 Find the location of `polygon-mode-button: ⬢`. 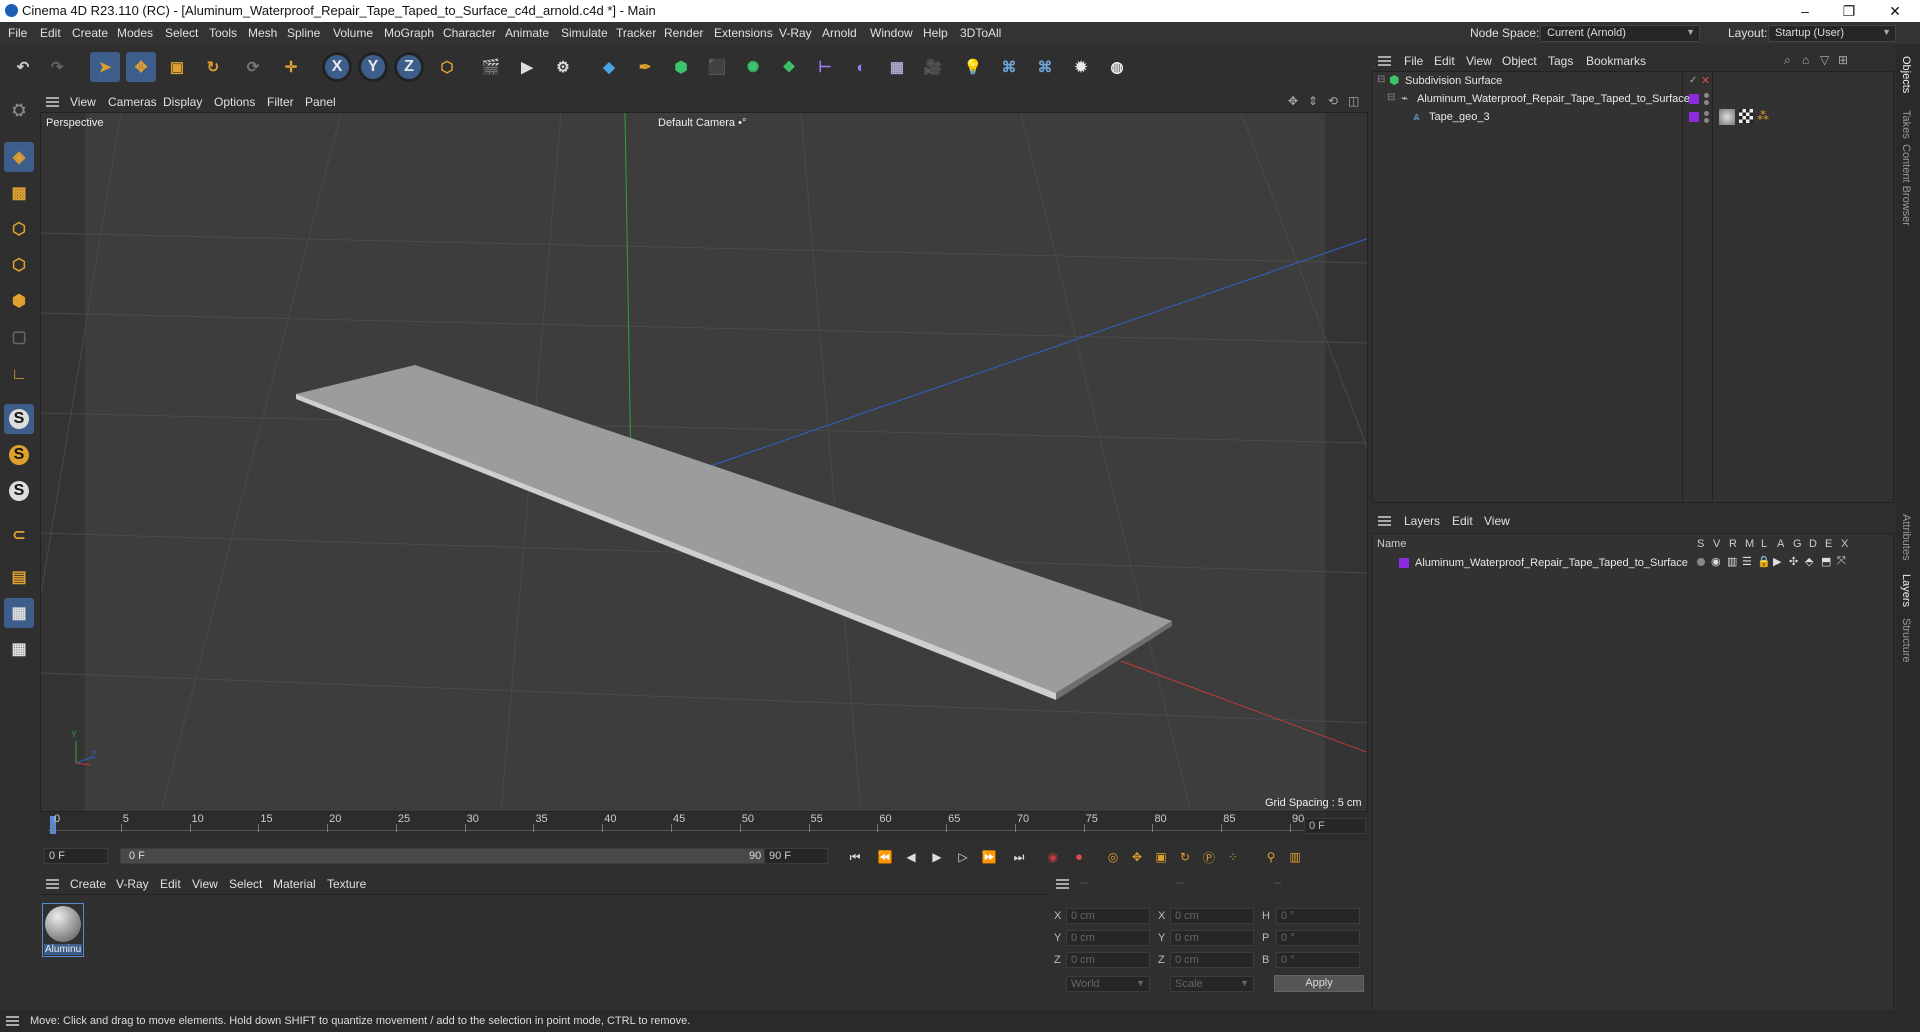

polygon-mode-button: ⬢ is located at coordinates (19, 301).